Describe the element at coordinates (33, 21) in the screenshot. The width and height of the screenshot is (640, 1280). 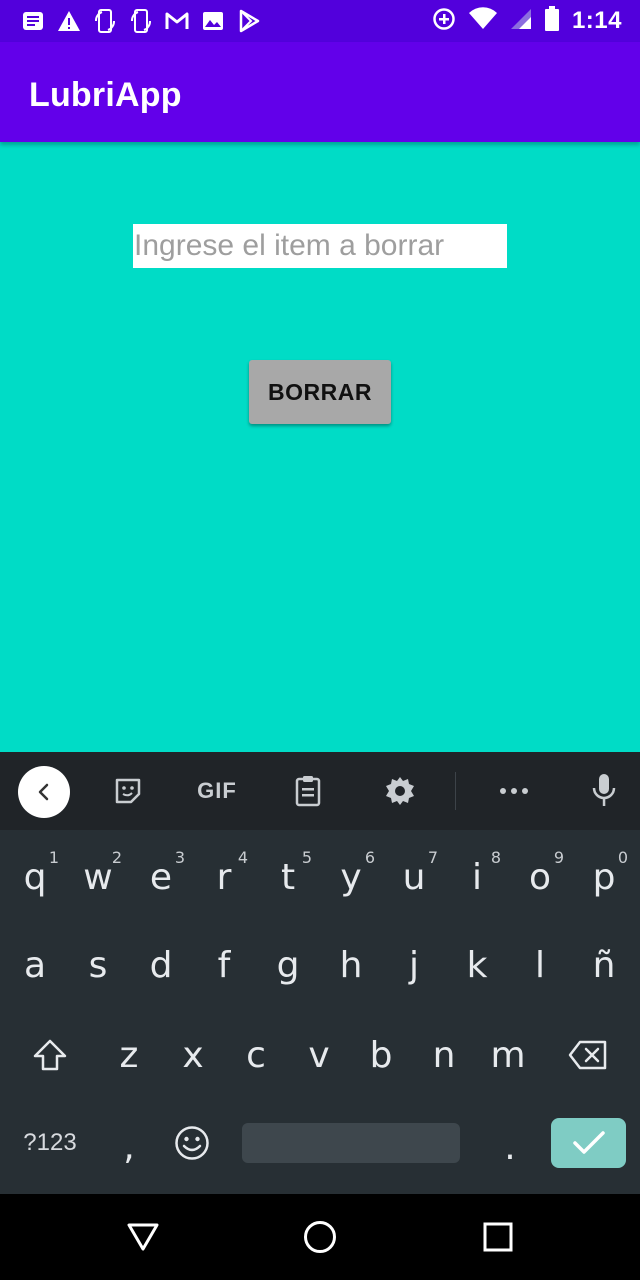
I see `notification-icon` at that location.